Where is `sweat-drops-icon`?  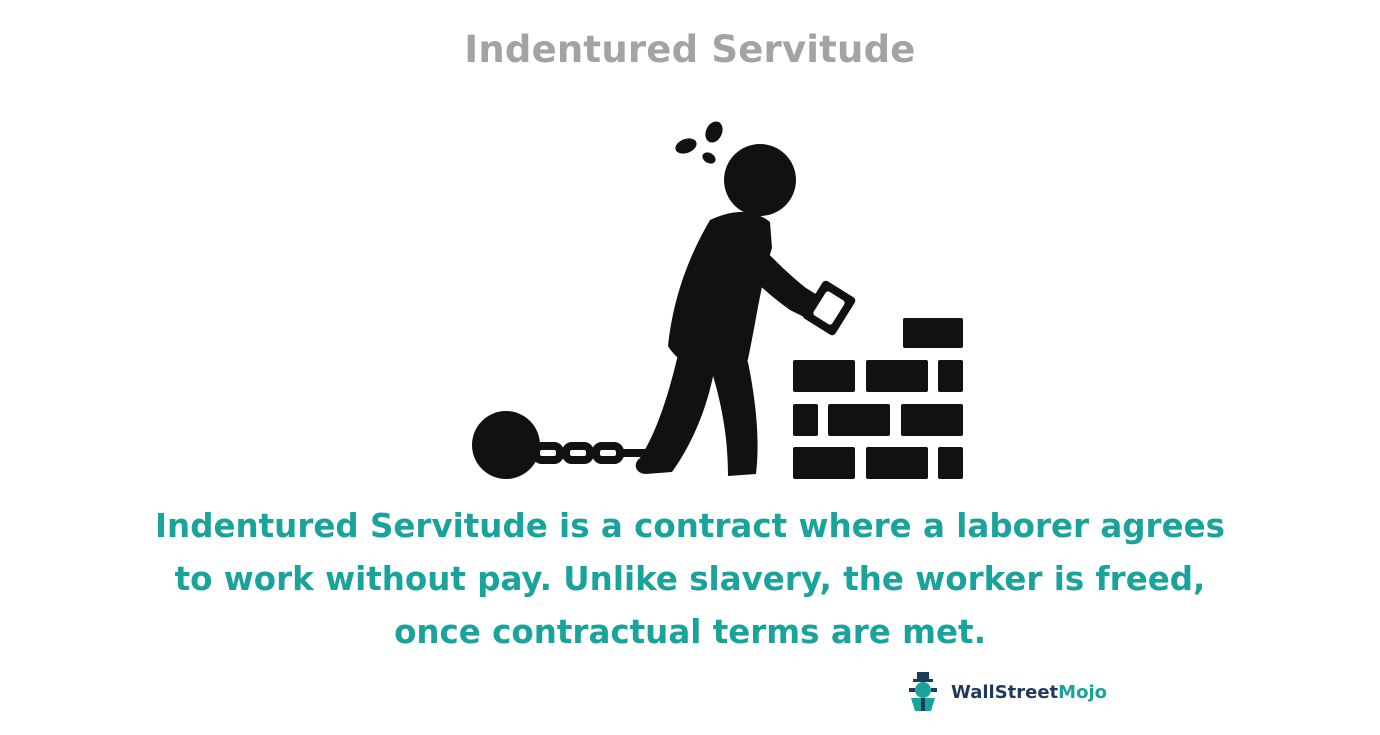 sweat-drops-icon is located at coordinates (699, 142).